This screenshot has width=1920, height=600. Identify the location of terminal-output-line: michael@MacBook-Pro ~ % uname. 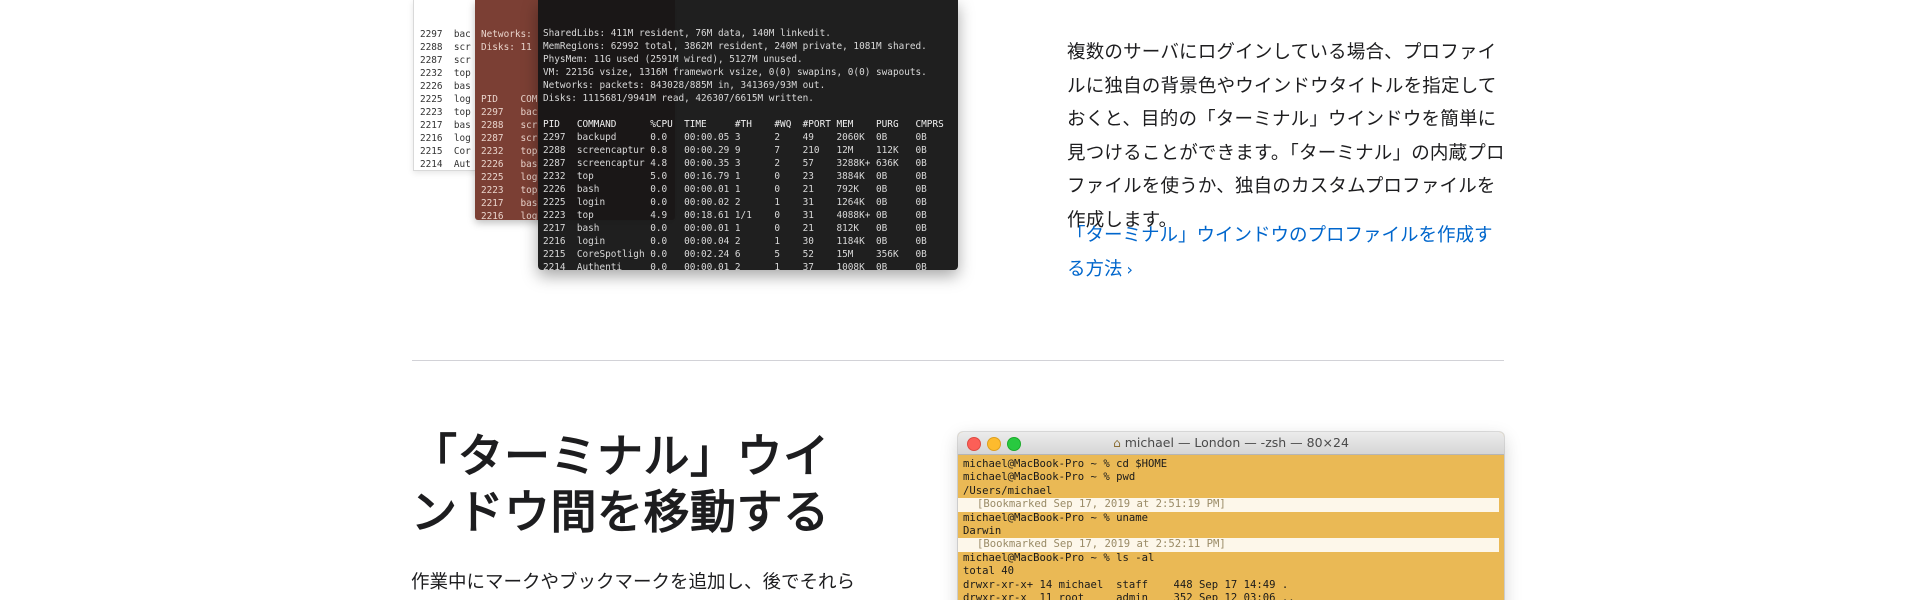
(1055, 517).